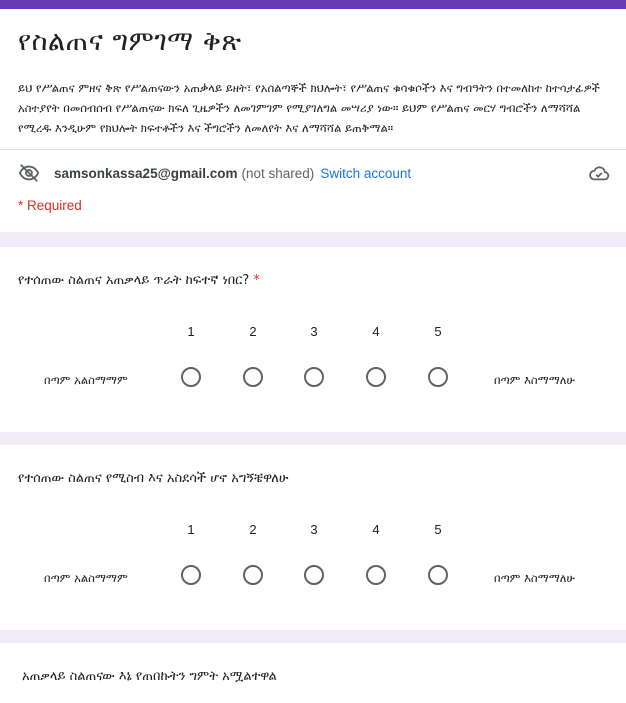 This screenshot has width=626, height=703. What do you see at coordinates (313, 4) in the screenshot?
I see `accent-bar` at bounding box center [313, 4].